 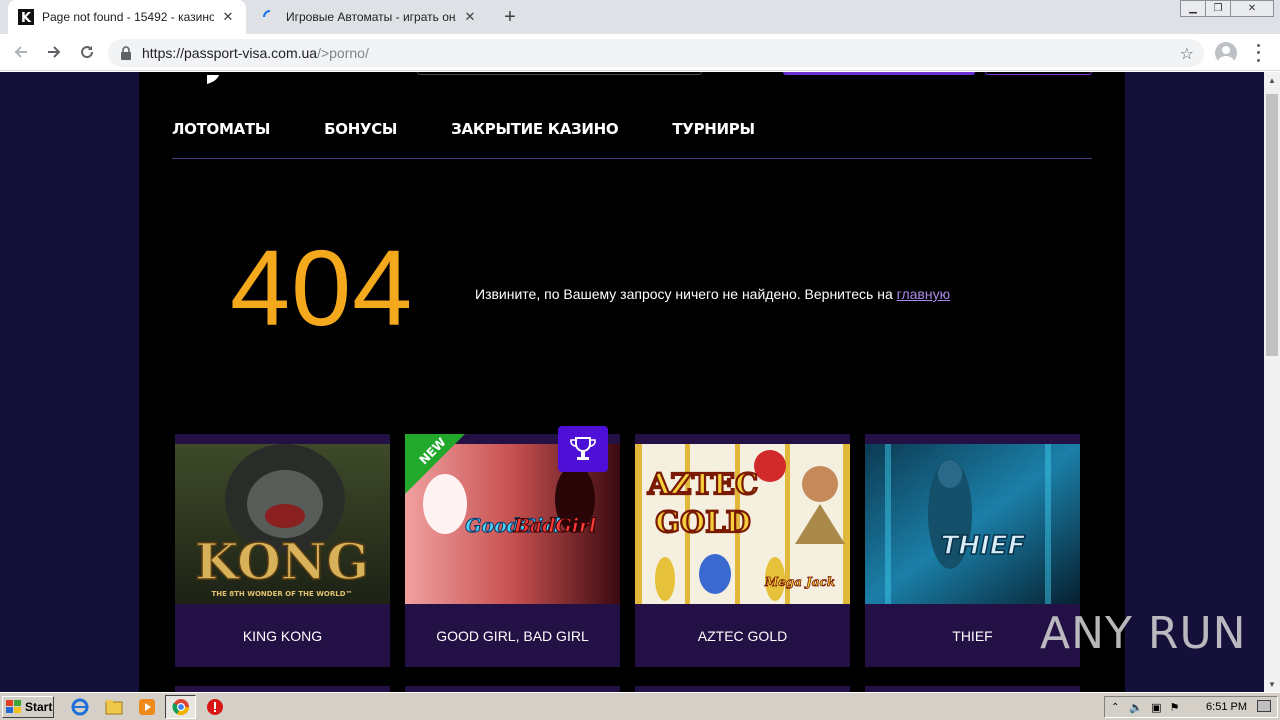 I want to click on restore-icon: ❐, so click(x=1218, y=8).